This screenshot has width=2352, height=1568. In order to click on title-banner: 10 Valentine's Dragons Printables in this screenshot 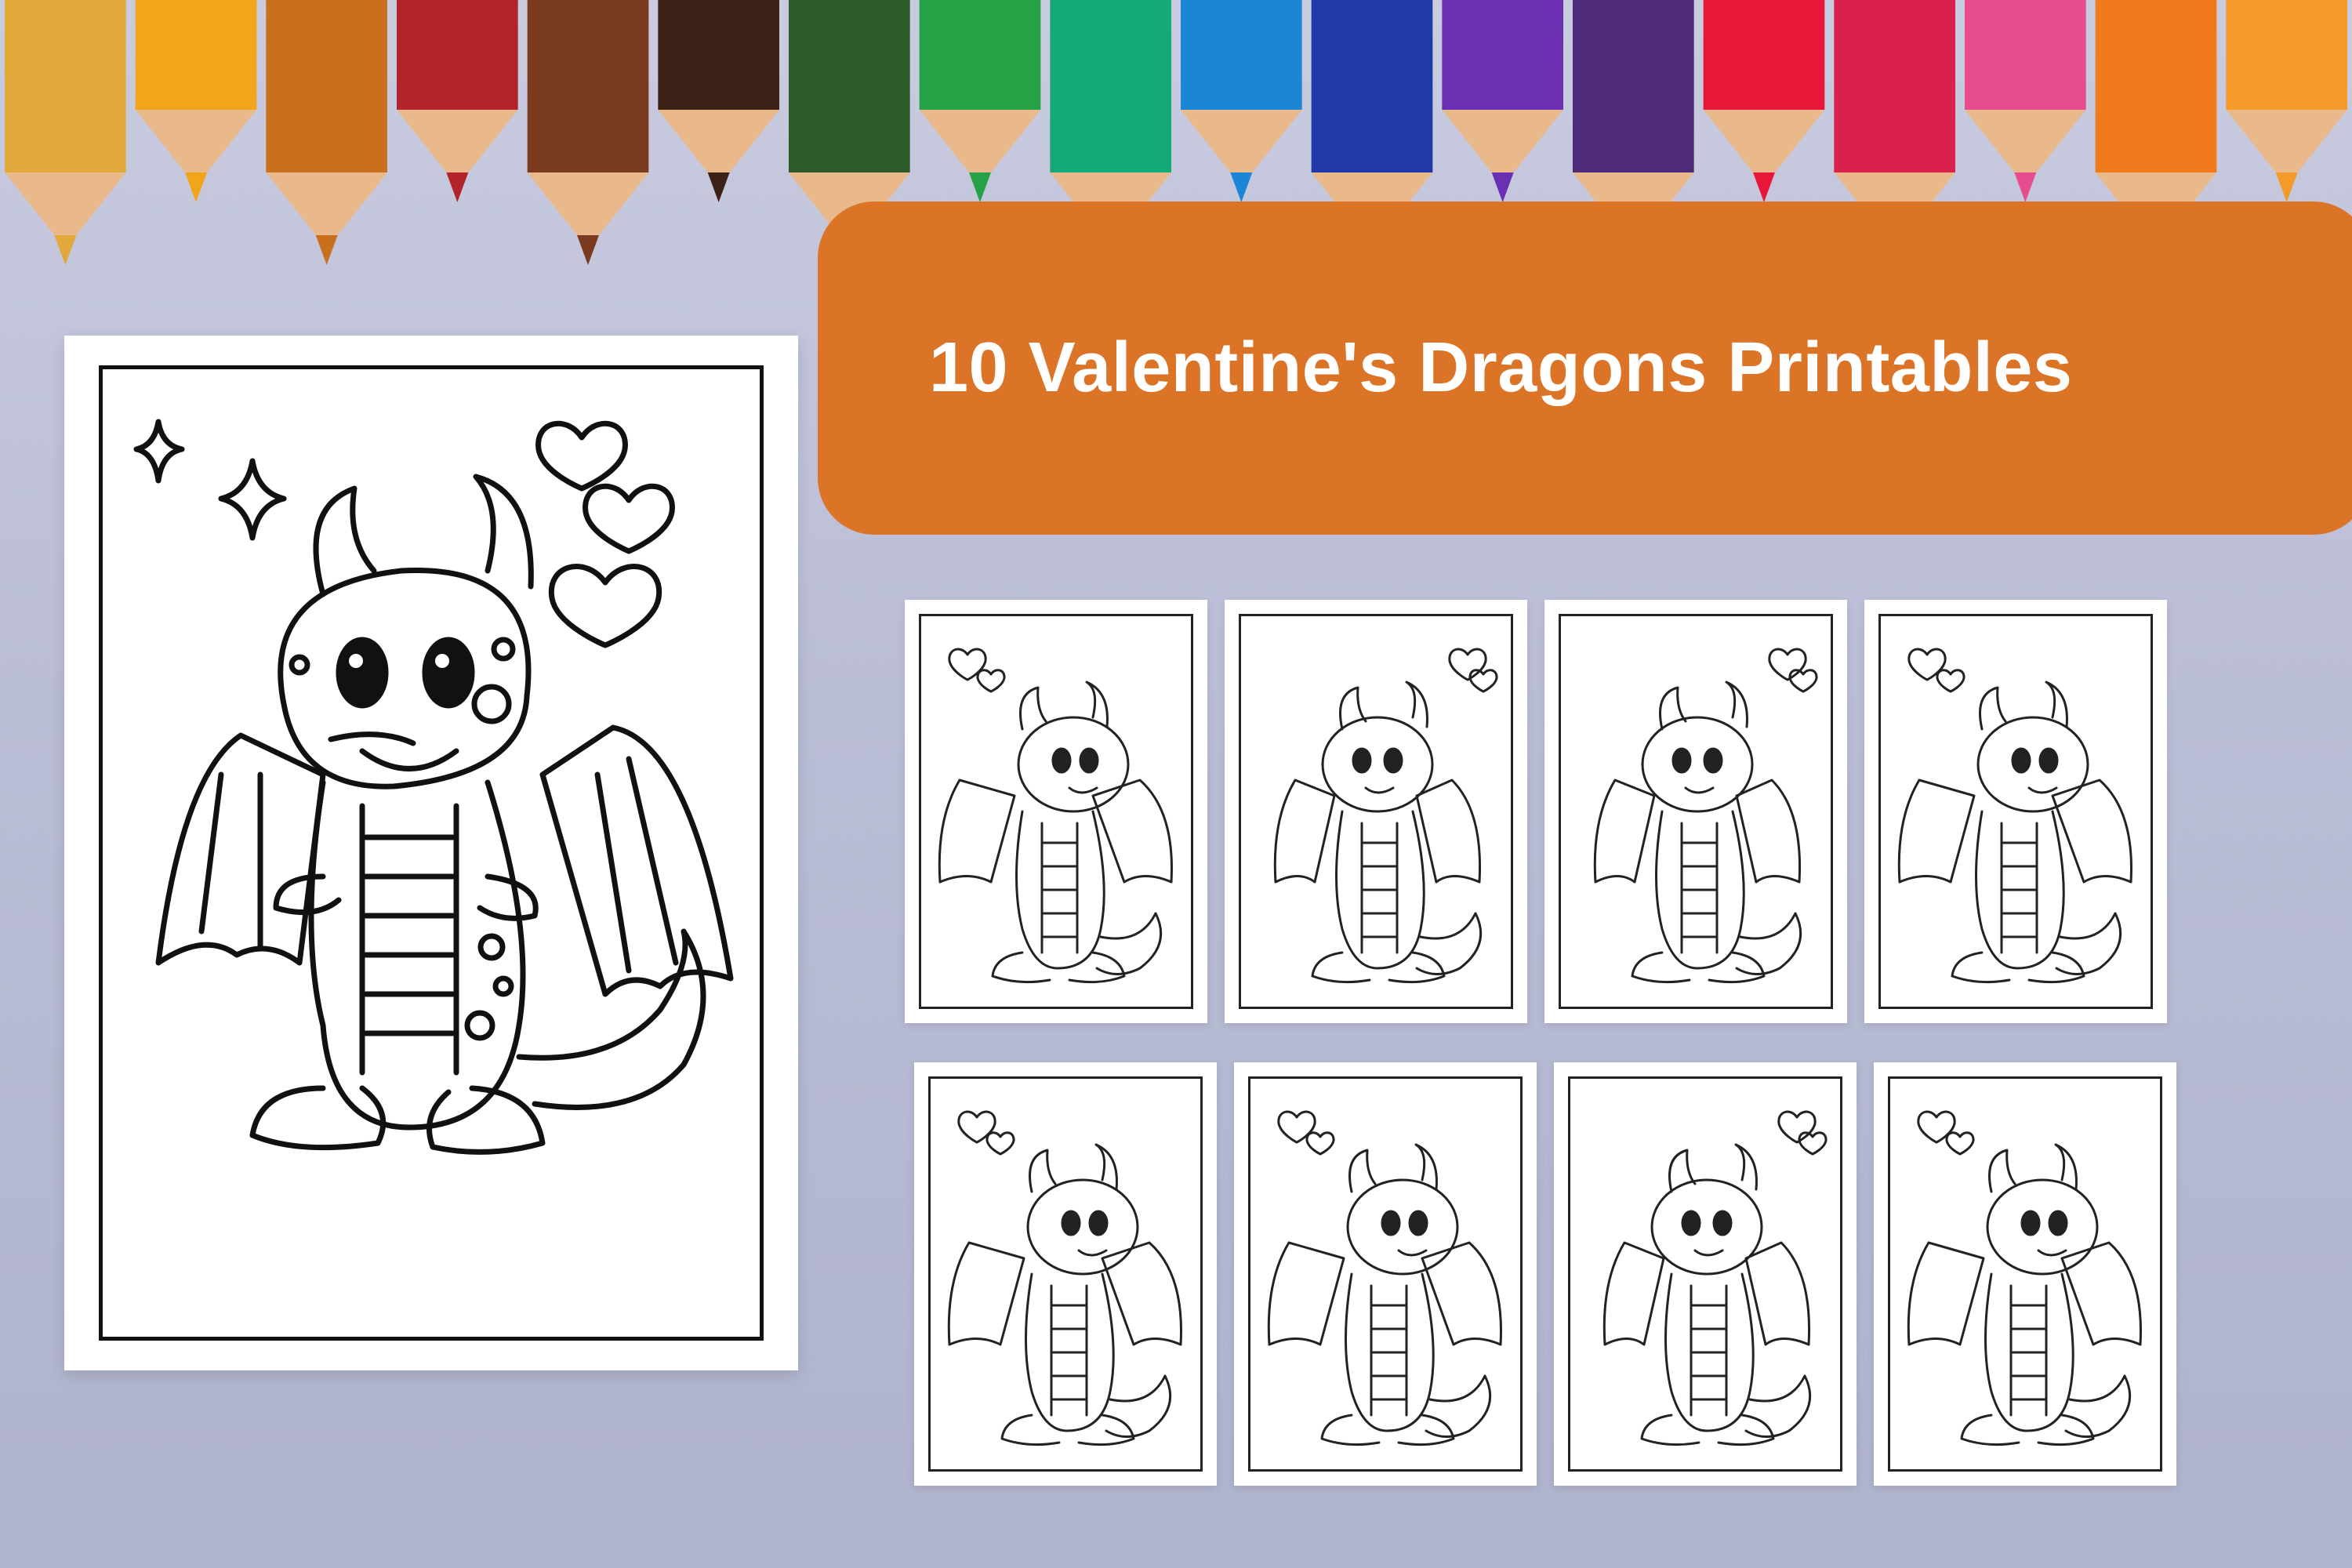, I will do `click(1585, 368)`.